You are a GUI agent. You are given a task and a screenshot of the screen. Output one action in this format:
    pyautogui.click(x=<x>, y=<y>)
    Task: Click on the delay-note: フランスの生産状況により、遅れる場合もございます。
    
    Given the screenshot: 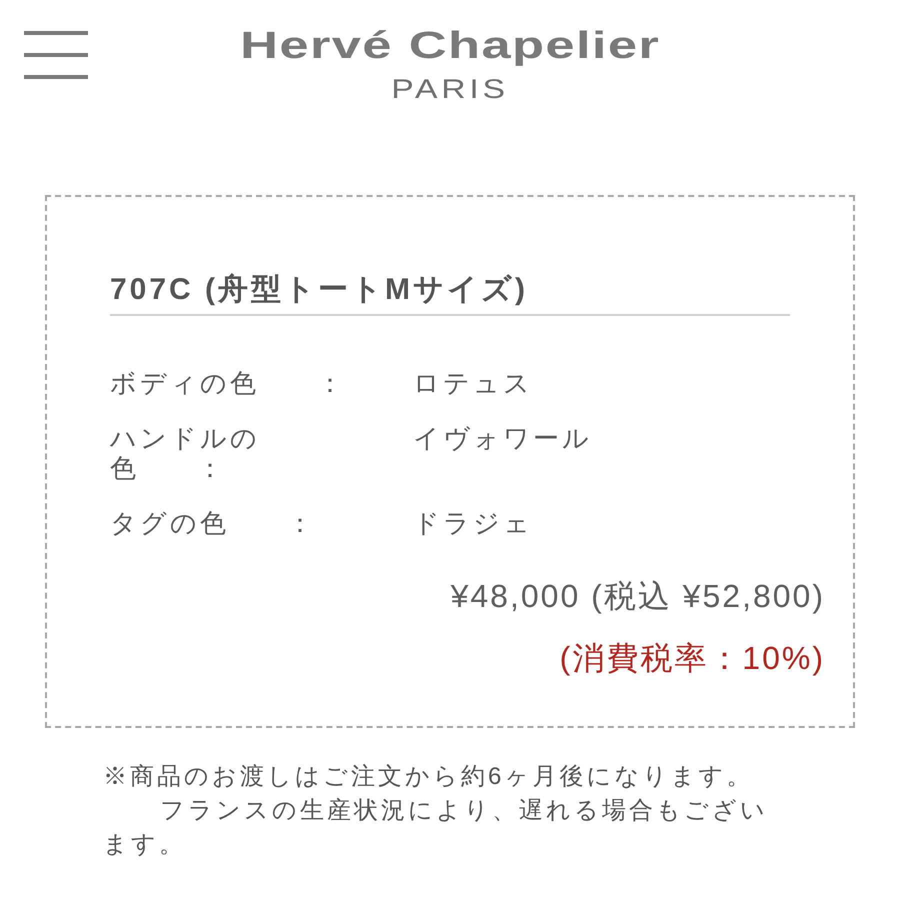 What is the action you would take?
    pyautogui.click(x=435, y=828)
    